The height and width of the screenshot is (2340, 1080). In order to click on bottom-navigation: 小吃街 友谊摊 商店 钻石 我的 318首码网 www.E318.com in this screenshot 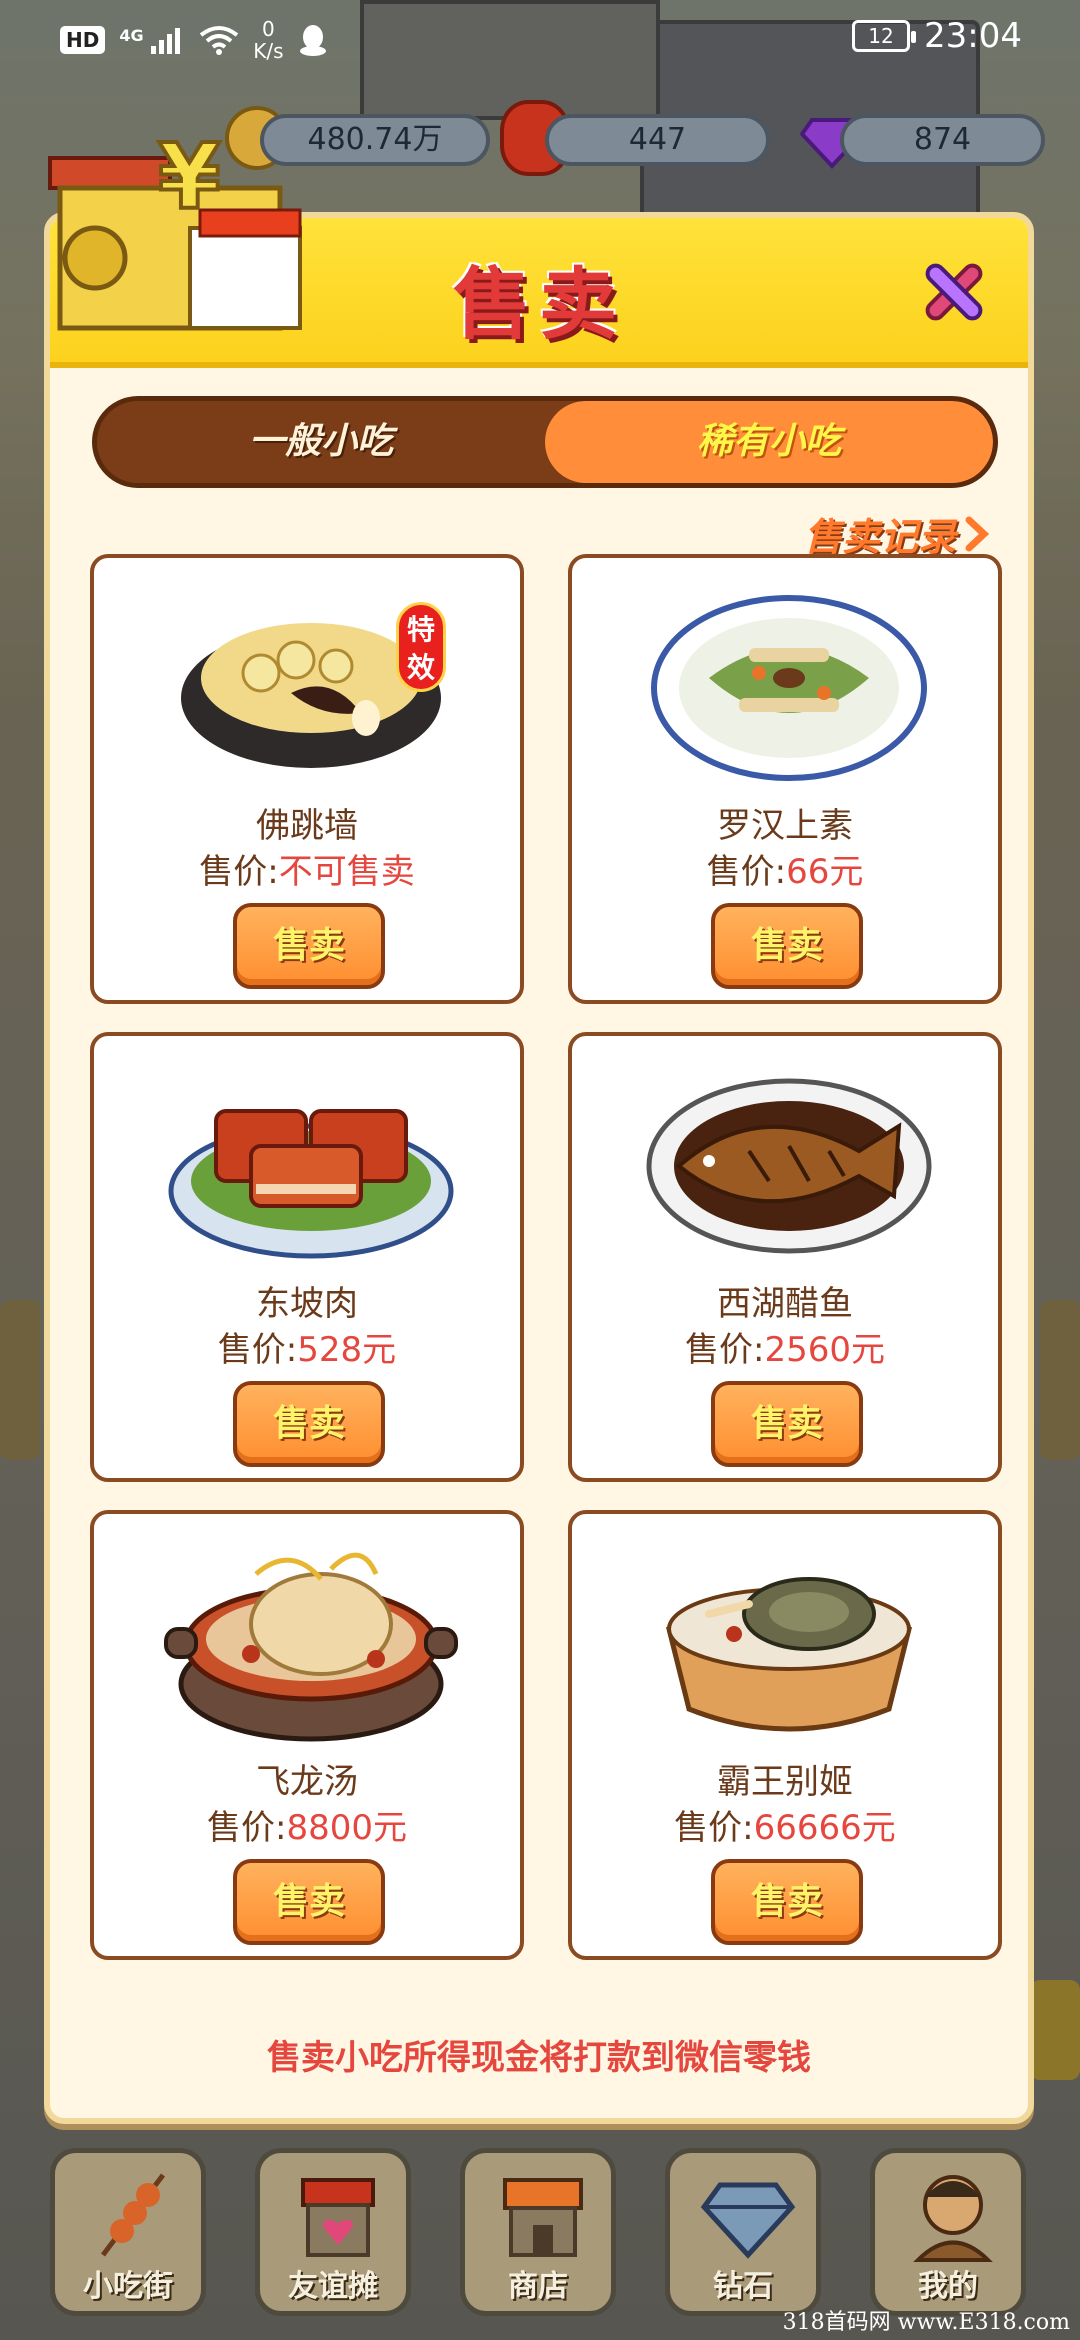, I will do `click(540, 2235)`.